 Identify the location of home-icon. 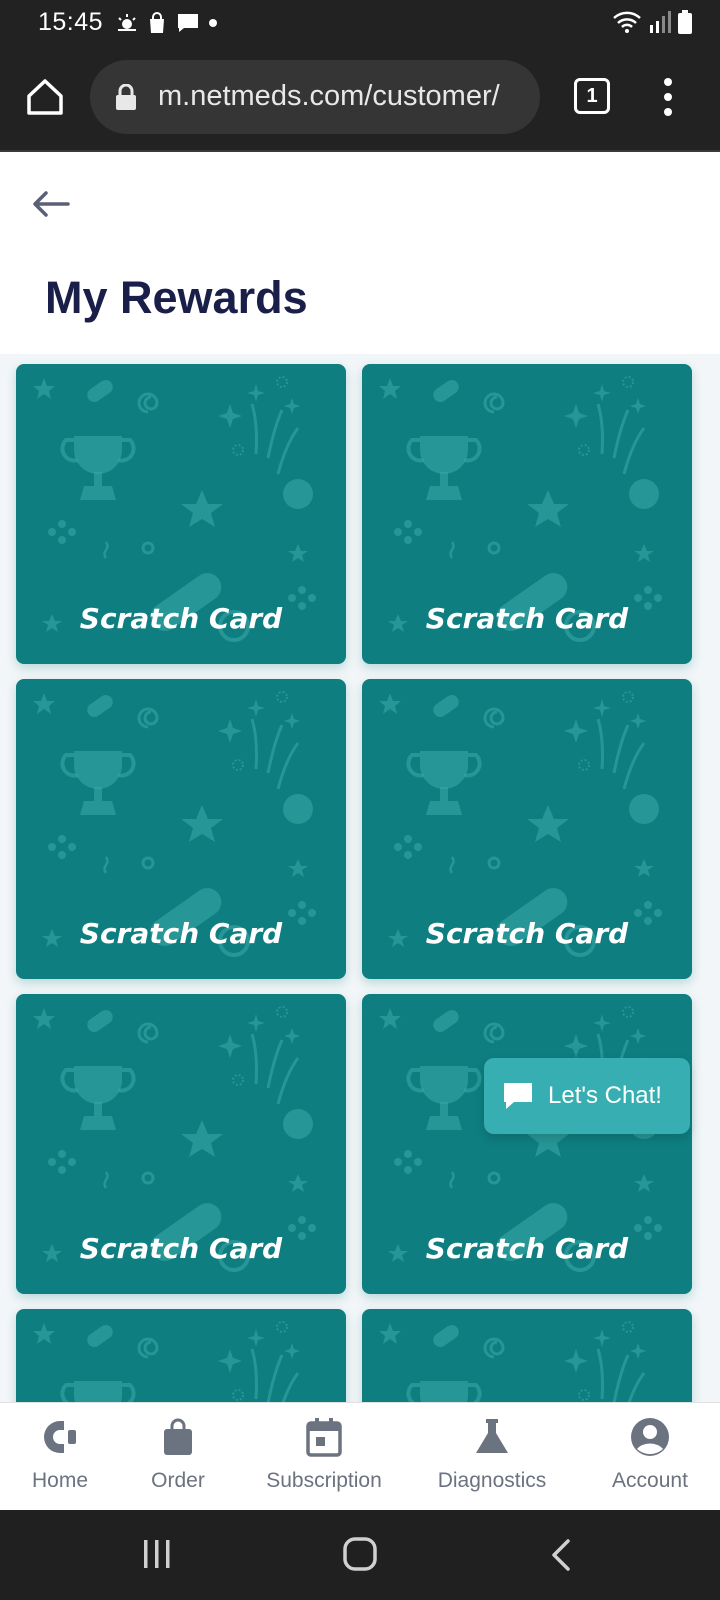
(60, 1437).